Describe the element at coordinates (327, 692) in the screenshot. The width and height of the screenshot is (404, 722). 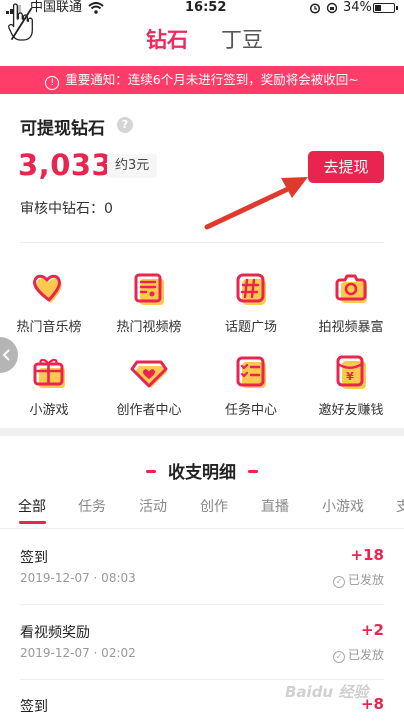
I see `watermark: Baidu 经验` at that location.